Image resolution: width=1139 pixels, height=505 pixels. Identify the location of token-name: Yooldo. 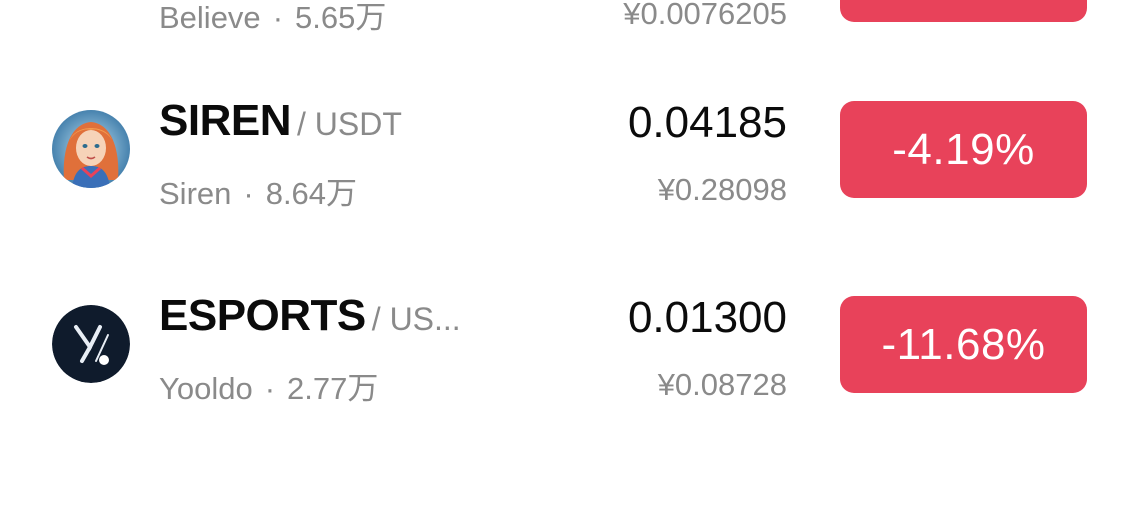
(206, 388).